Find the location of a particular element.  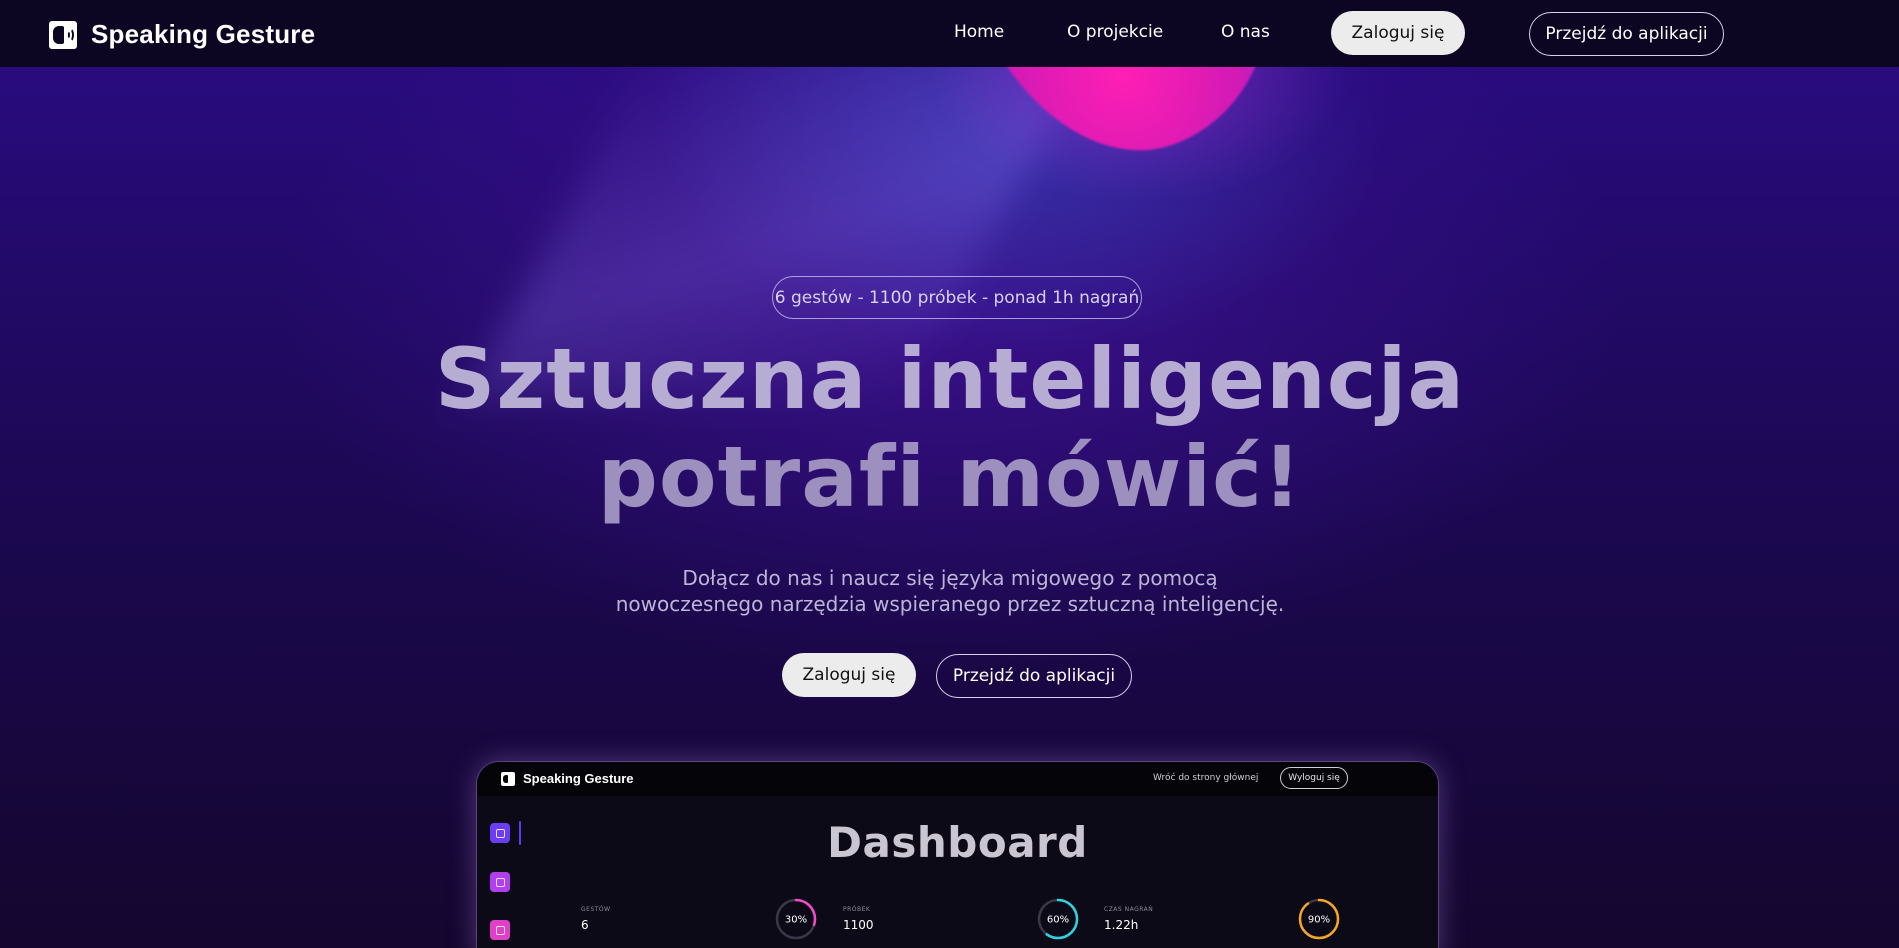

stat-ring-gestures: 30% is located at coordinates (796, 919).